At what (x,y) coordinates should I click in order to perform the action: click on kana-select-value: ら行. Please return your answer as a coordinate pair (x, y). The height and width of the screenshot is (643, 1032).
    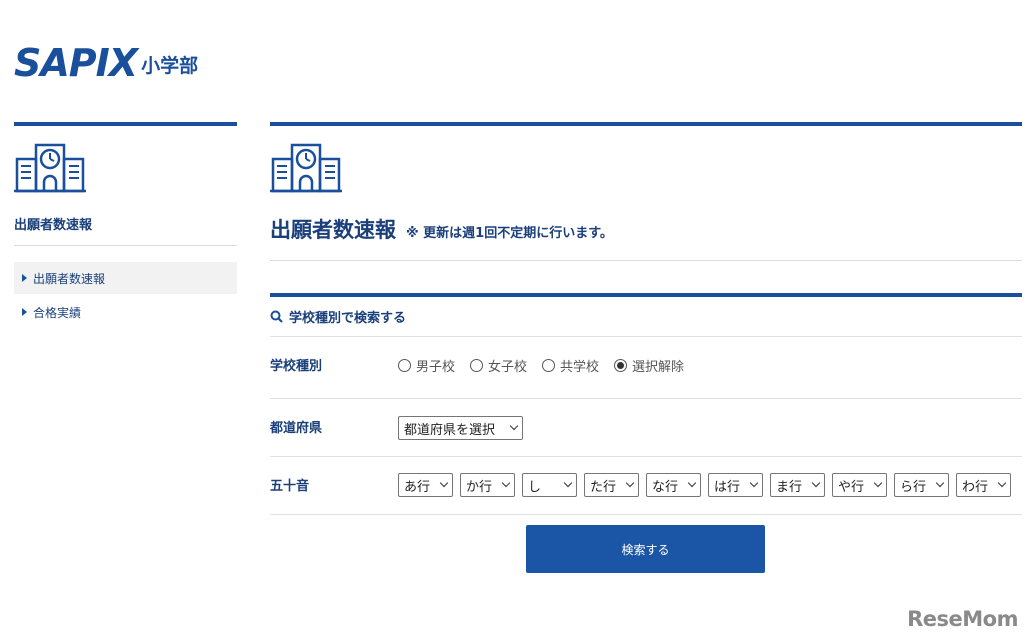
    Looking at the image, I should click on (913, 487).